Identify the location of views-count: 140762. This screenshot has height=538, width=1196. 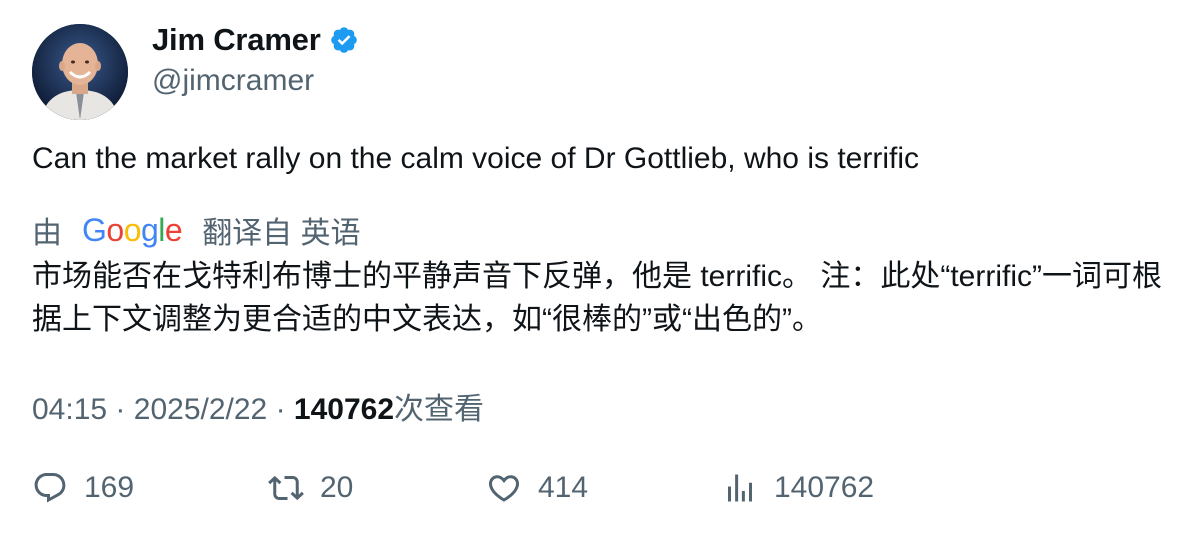
(344, 409).